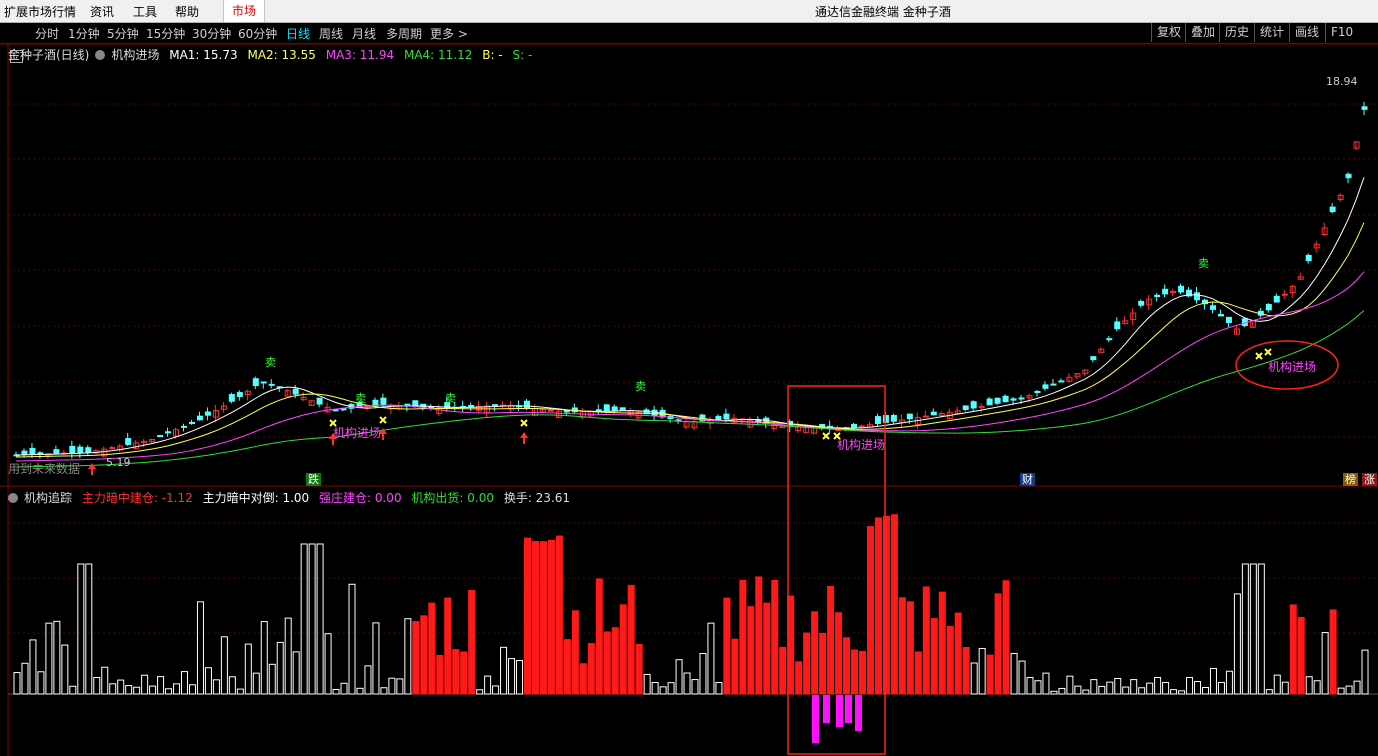 This screenshot has height=756, width=1378. Describe the element at coordinates (48, 498) in the screenshot. I see `sub-indicator-name: 机构追踪` at that location.